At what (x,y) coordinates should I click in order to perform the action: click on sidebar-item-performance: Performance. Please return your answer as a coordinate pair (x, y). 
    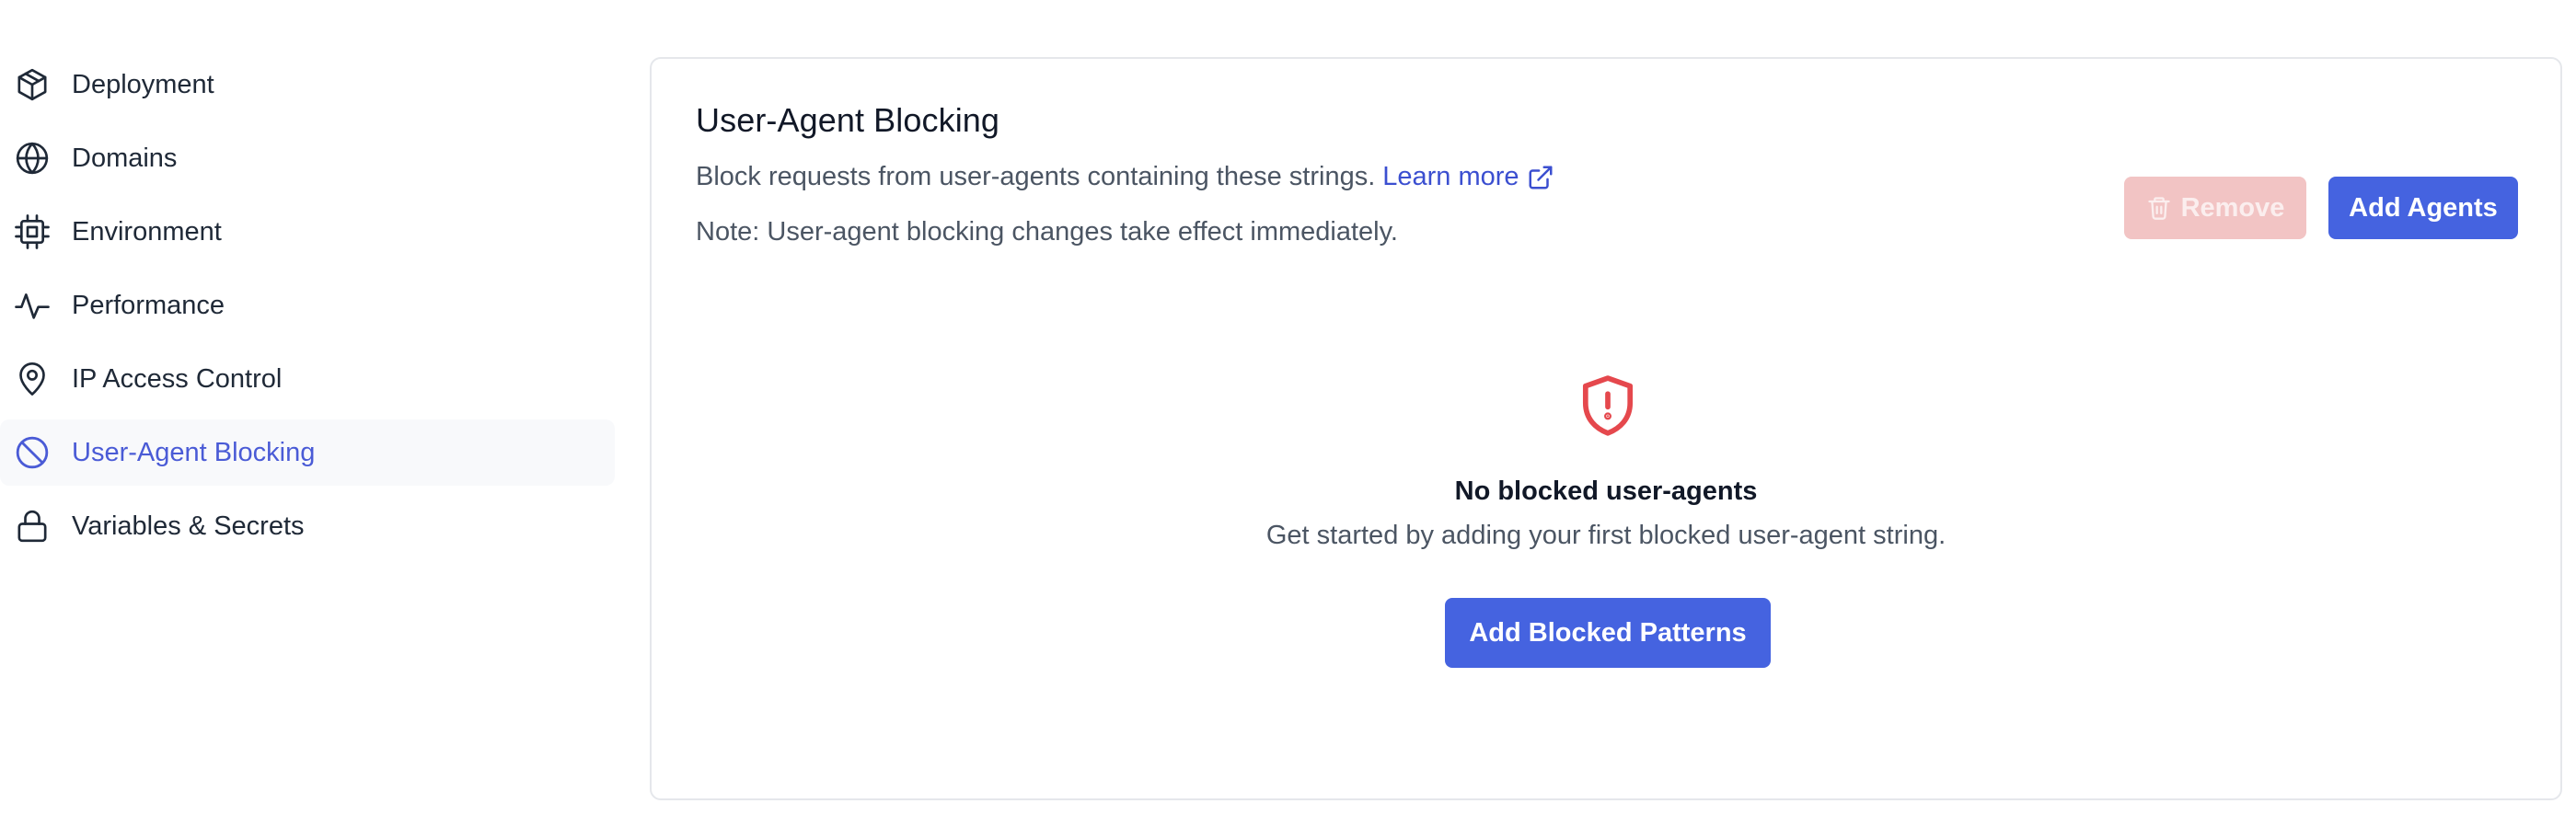
    Looking at the image, I should click on (308, 305).